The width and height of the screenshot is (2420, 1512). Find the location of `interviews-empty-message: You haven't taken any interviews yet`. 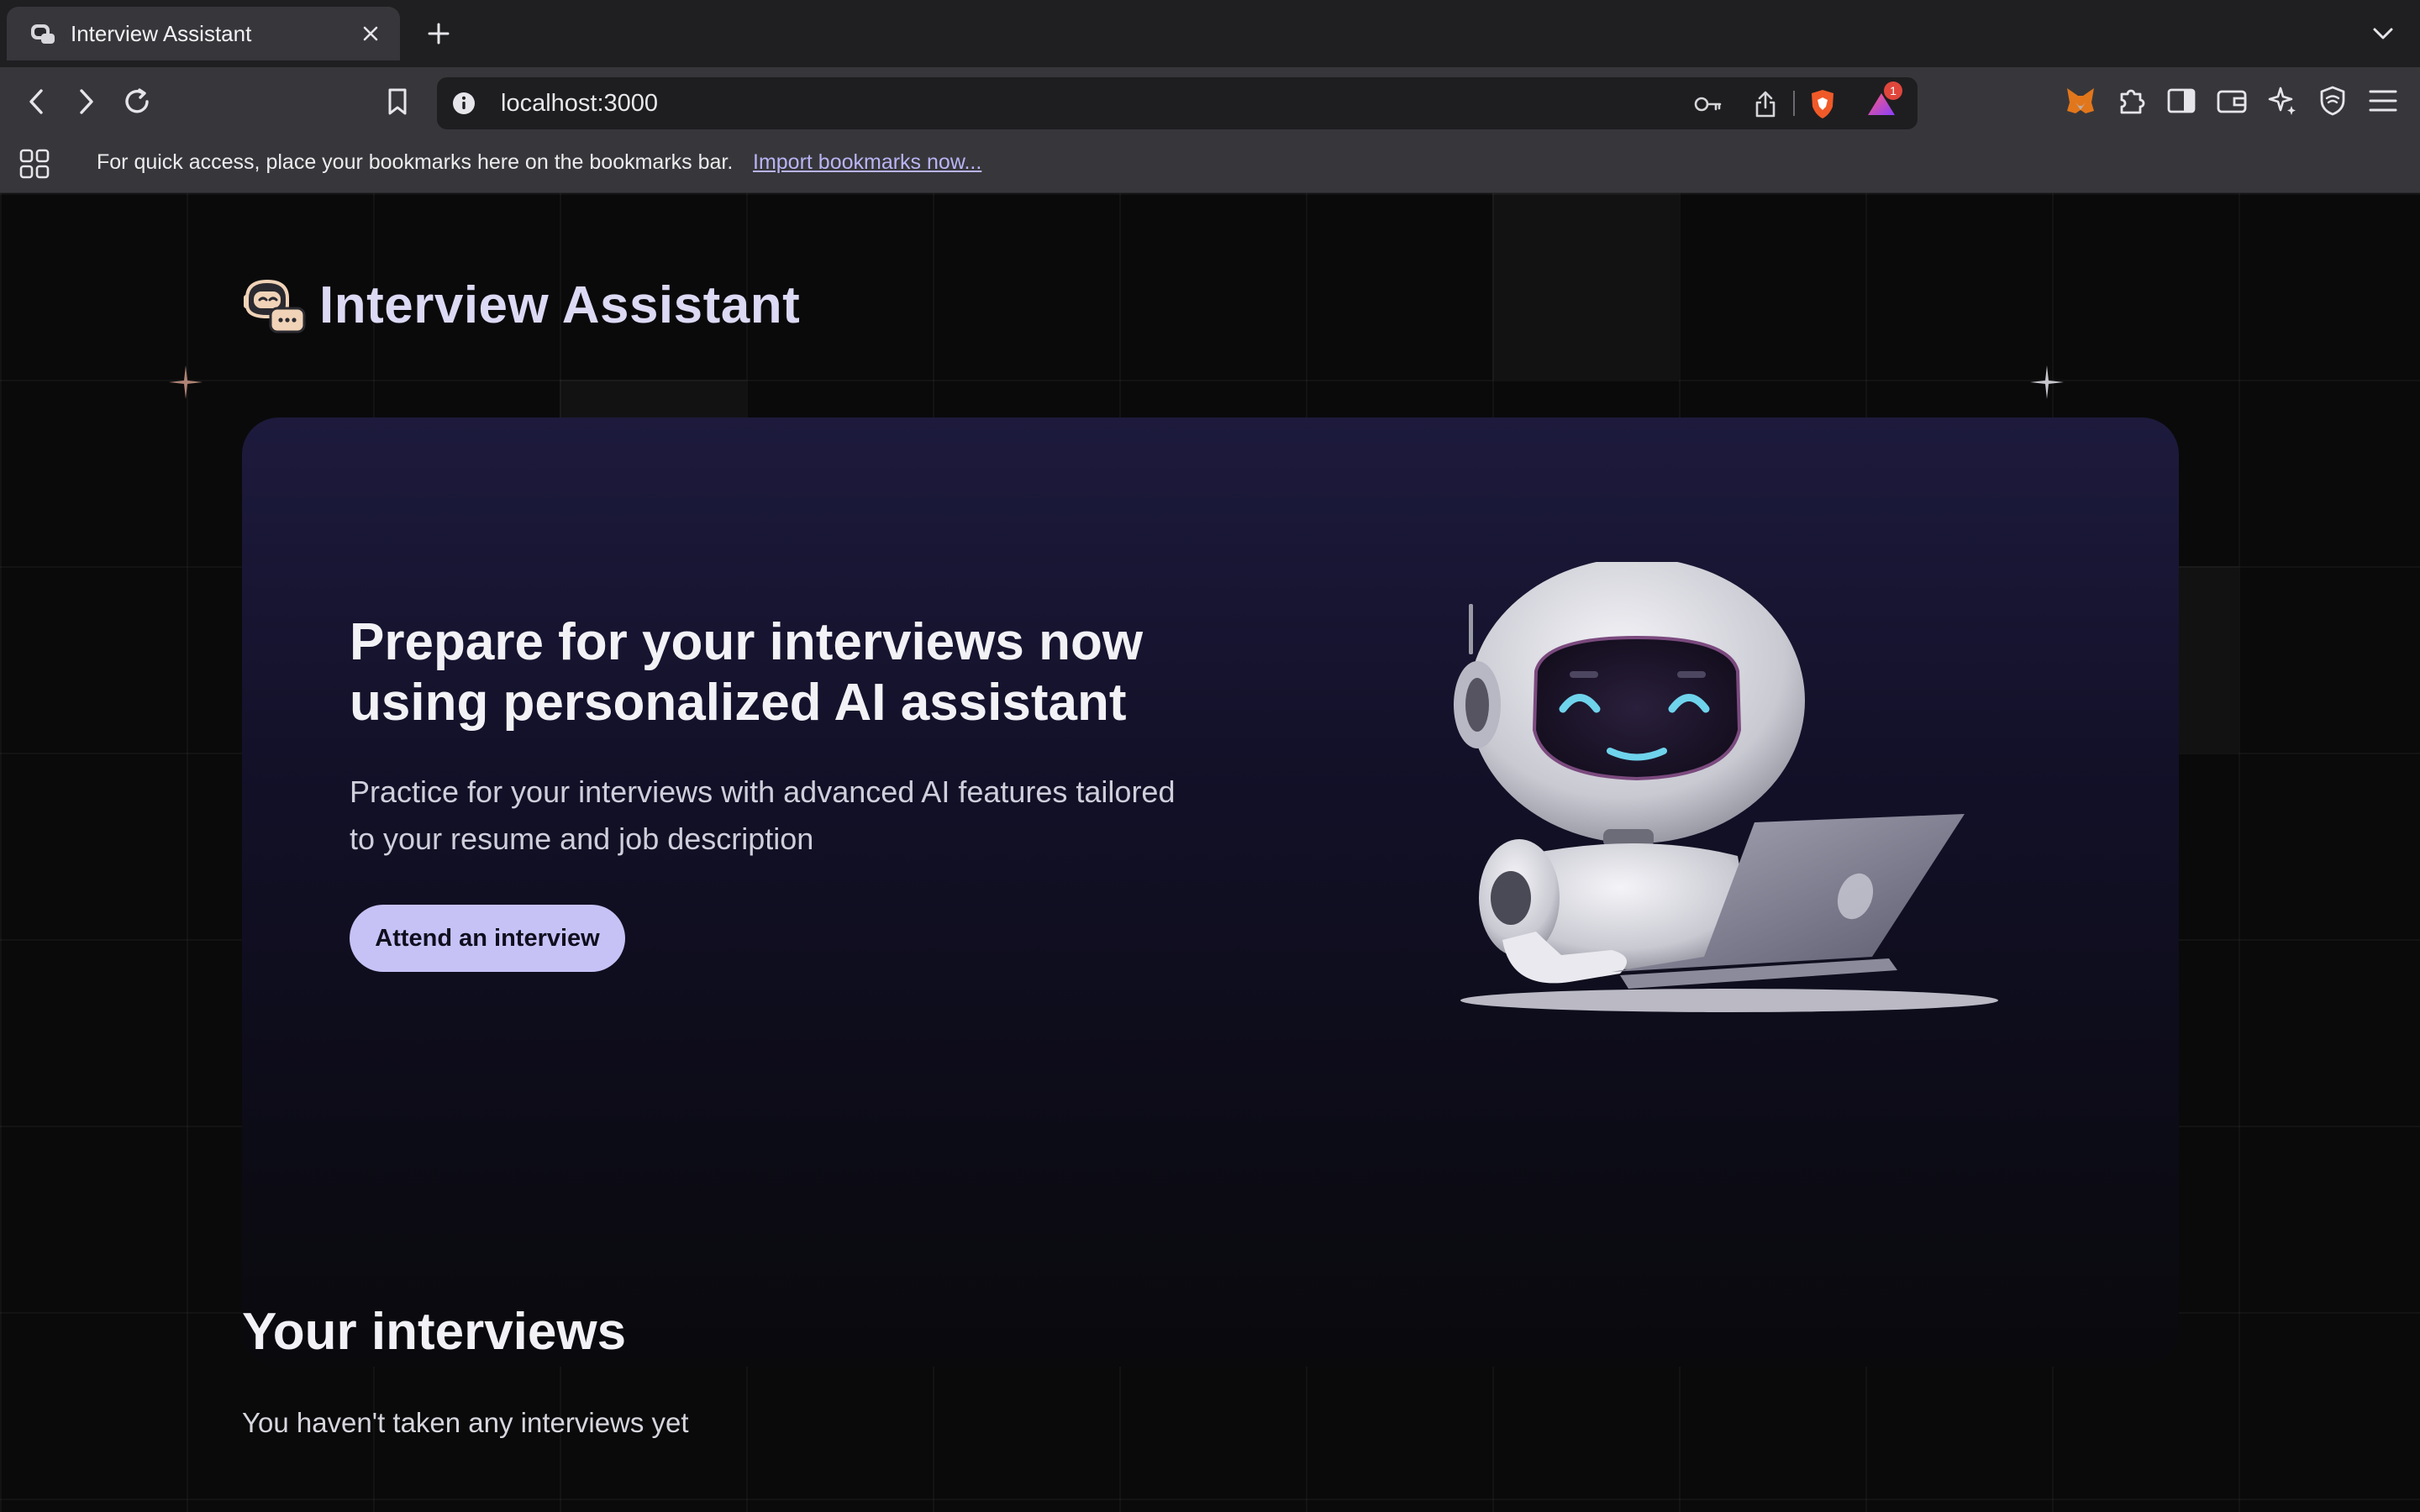

interviews-empty-message: You haven't taken any interviews yet is located at coordinates (465, 1422).